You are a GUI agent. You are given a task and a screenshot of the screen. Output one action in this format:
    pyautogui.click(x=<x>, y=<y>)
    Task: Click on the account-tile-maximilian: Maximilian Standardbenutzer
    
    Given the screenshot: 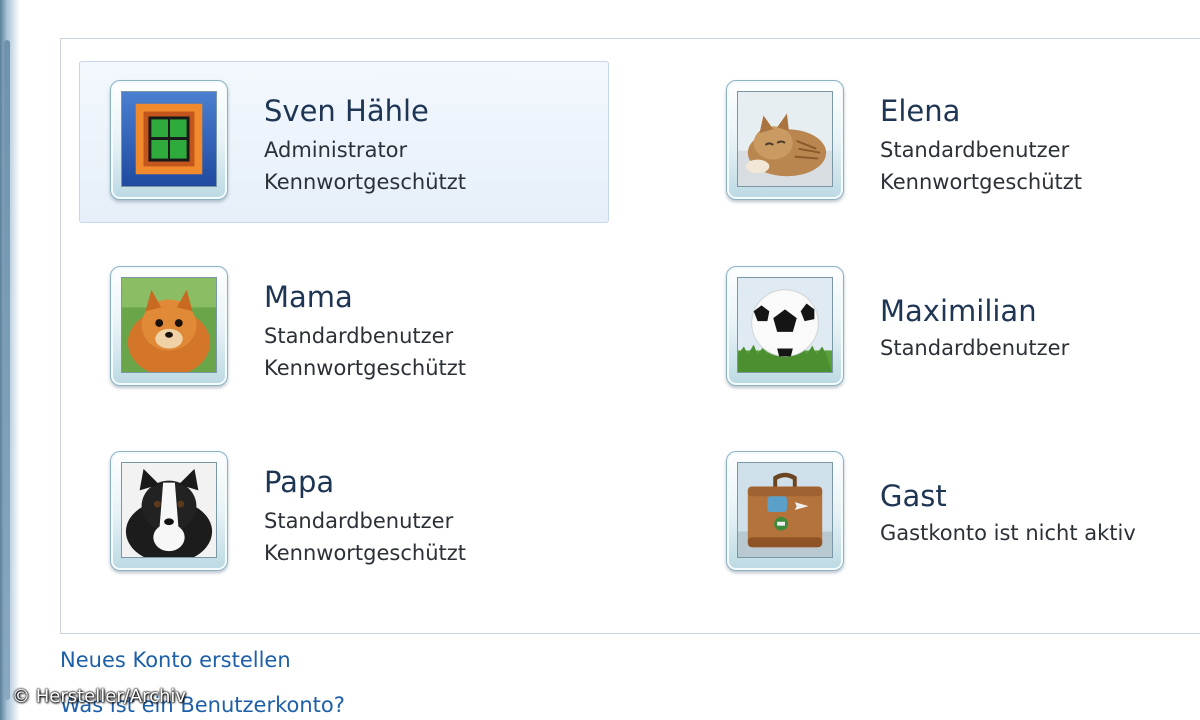 What is the action you would take?
    pyautogui.click(x=947, y=328)
    